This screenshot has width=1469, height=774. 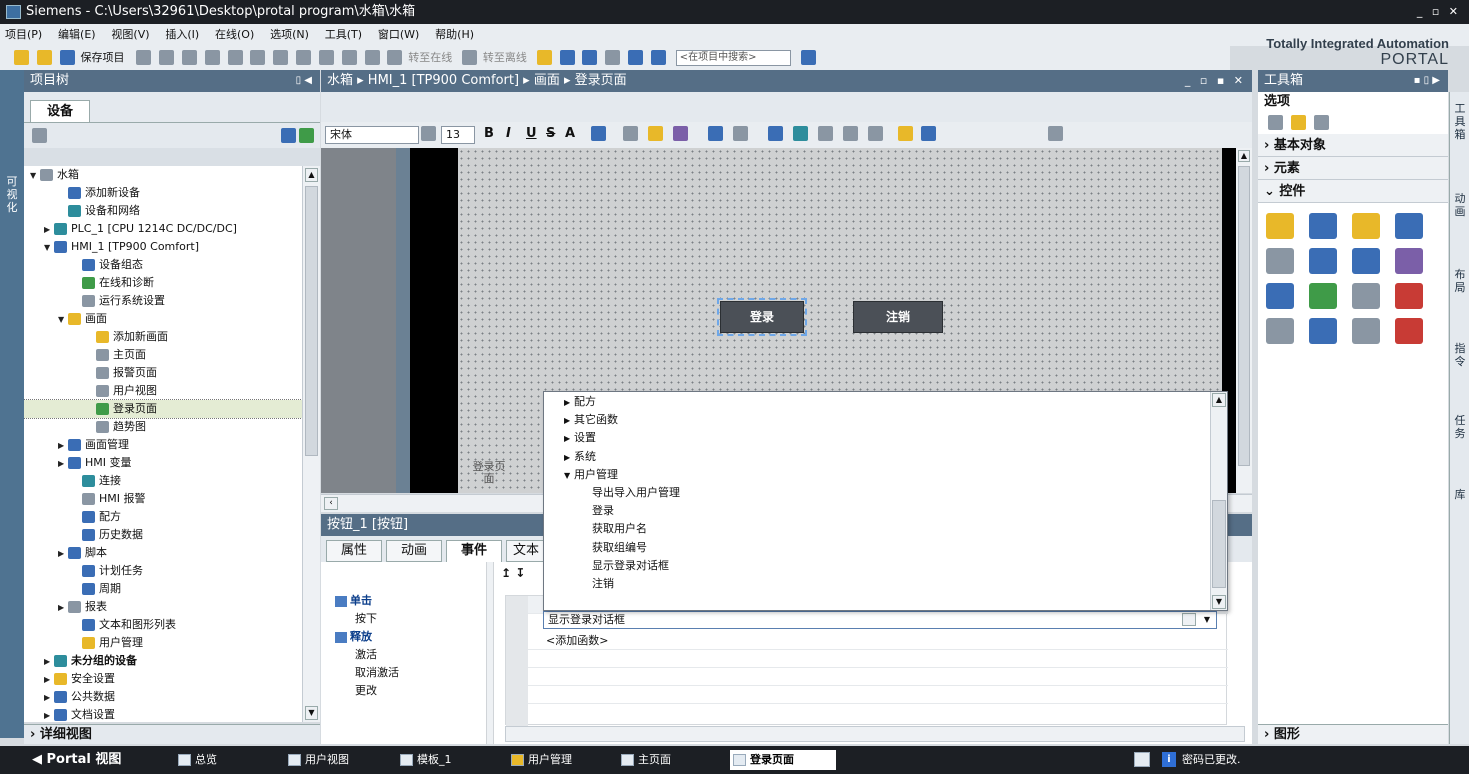 I want to click on function-option: ▶ 配方, so click(x=885, y=402).